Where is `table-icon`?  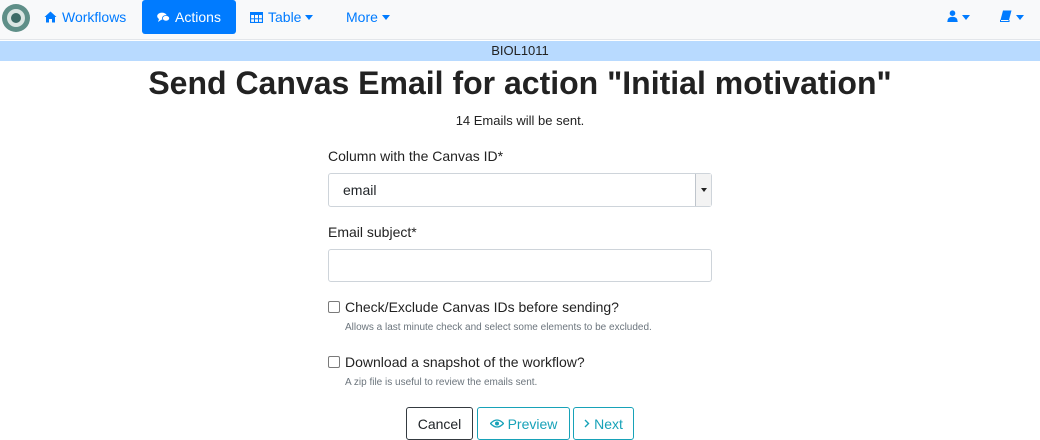 table-icon is located at coordinates (256, 17).